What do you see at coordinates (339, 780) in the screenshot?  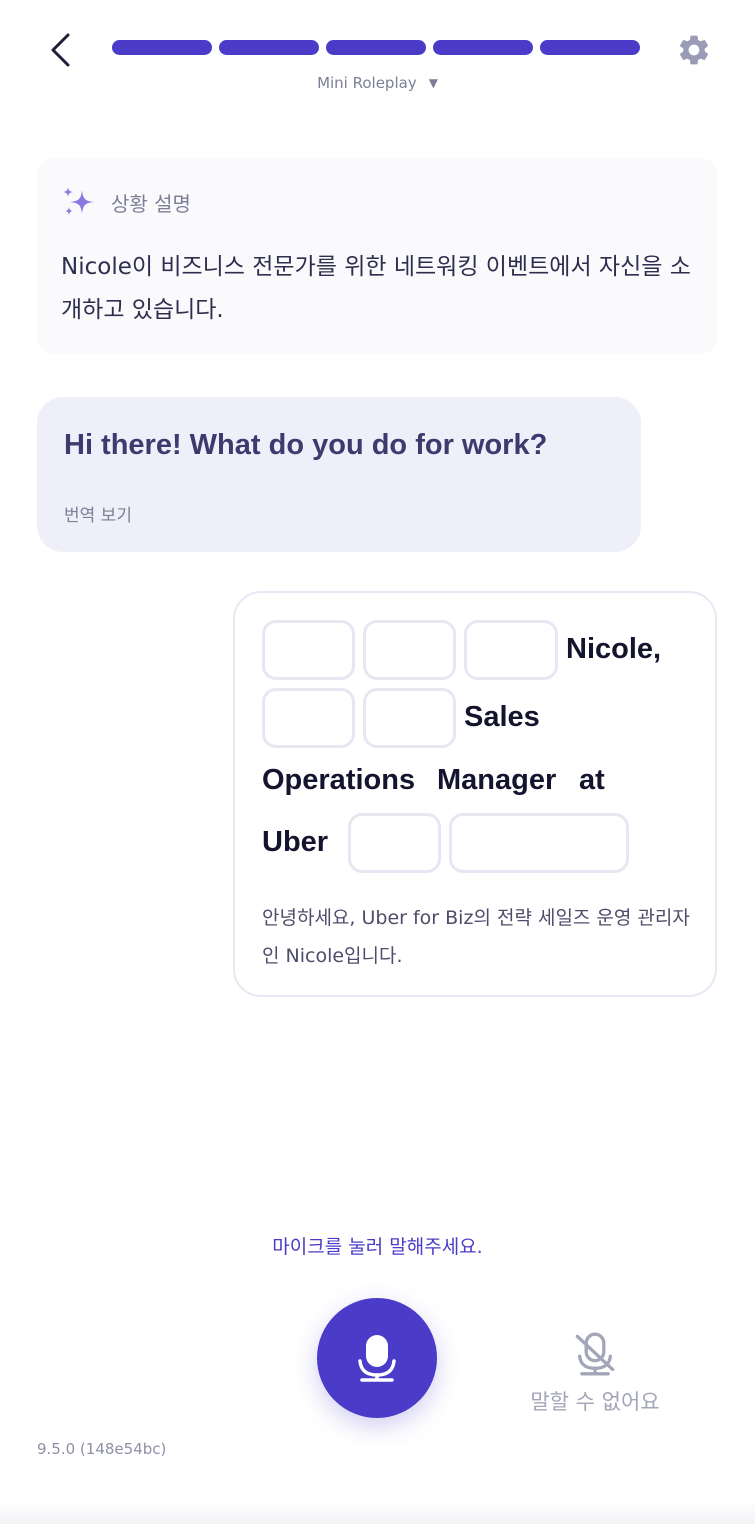 I see `answer-word: Operations` at bounding box center [339, 780].